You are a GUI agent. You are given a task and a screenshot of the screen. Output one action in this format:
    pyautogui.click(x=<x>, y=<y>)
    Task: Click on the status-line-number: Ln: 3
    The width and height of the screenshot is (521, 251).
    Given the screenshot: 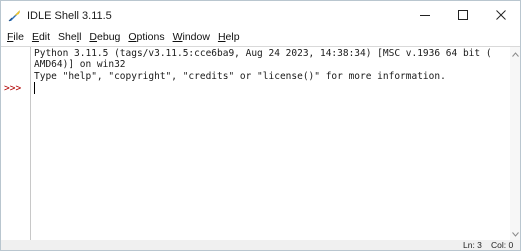 What is the action you would take?
    pyautogui.click(x=472, y=245)
    